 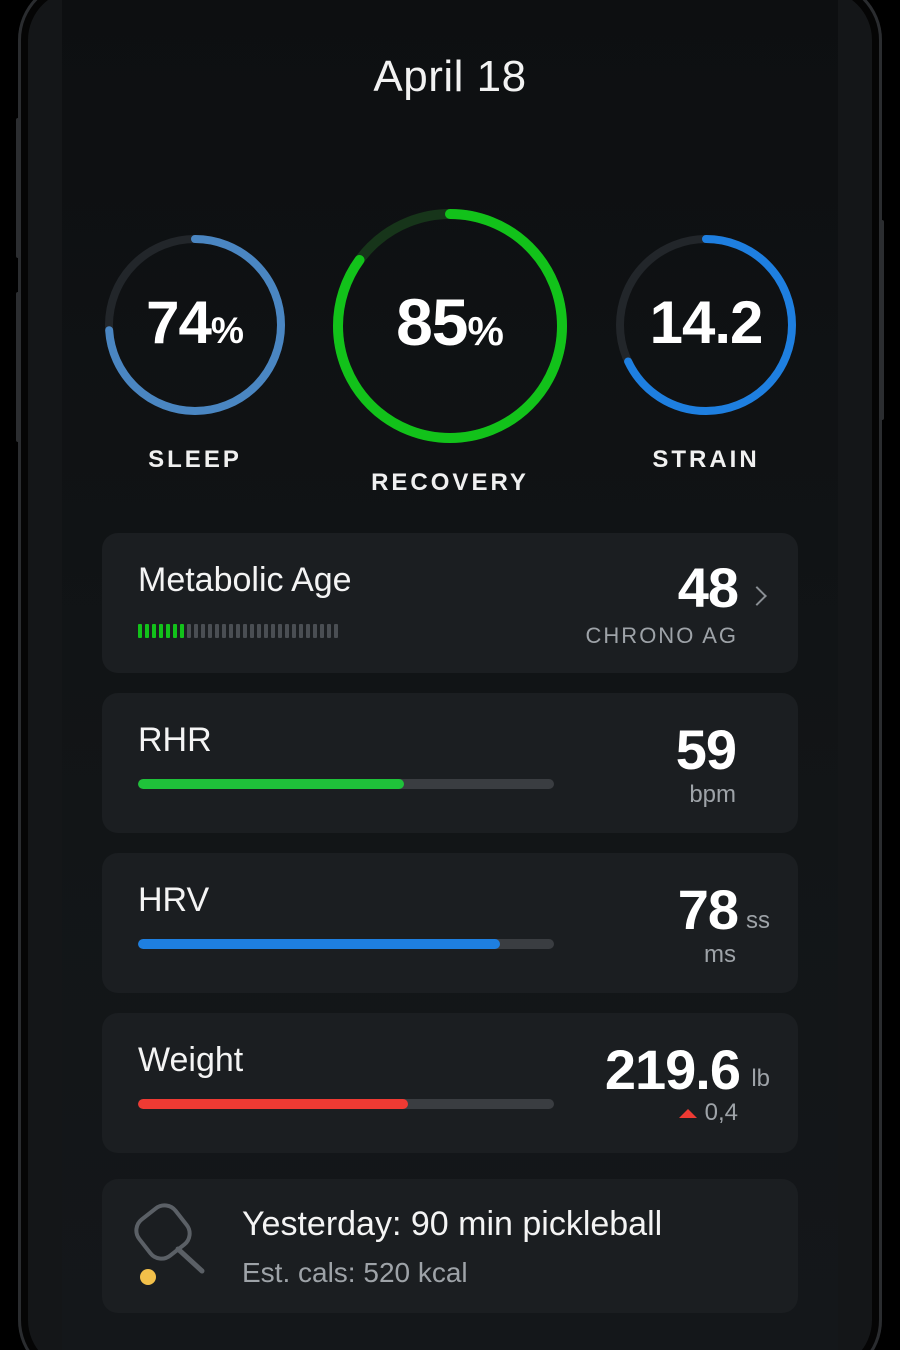 I want to click on metabolic-age-value: 48, so click(x=708, y=587).